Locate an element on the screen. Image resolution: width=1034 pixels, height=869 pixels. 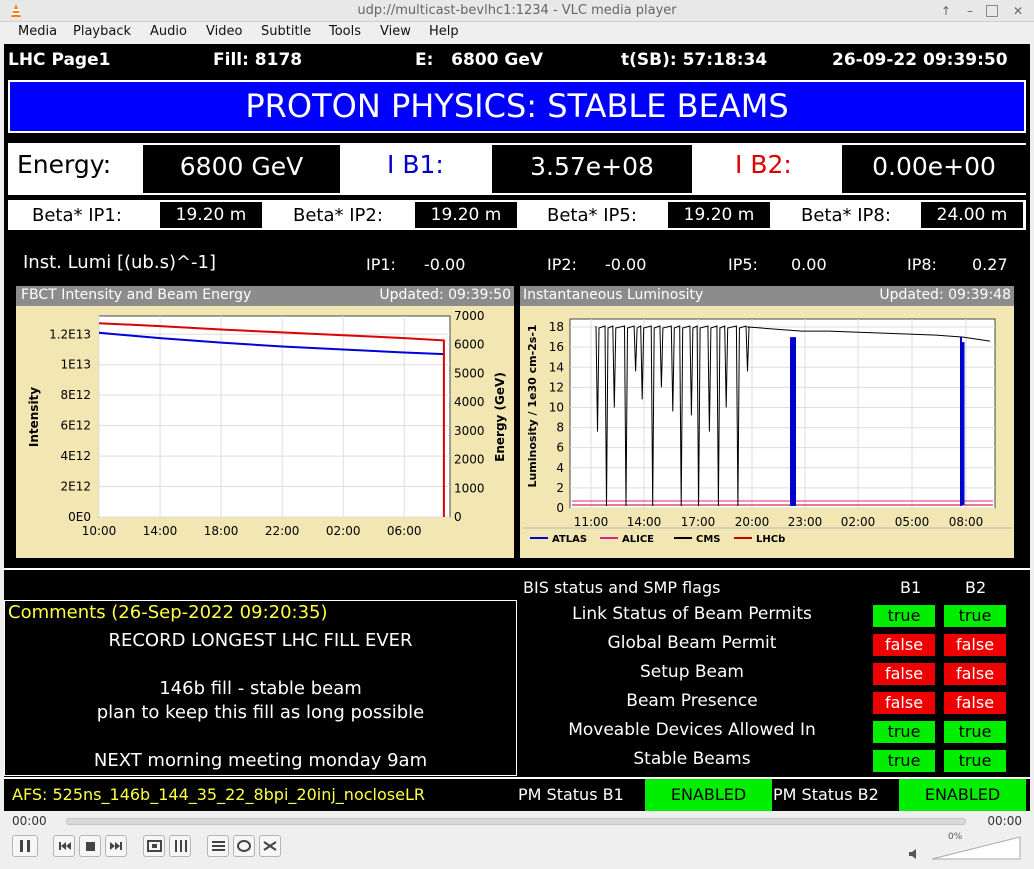
lumi-x-tick-label: 11:00 is located at coordinates (591, 522).